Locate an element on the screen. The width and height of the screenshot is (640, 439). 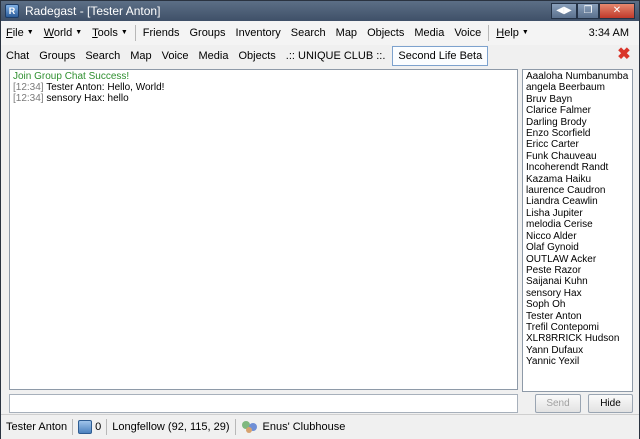
participant-item: Funk Chauveau is located at coordinates (577, 156).